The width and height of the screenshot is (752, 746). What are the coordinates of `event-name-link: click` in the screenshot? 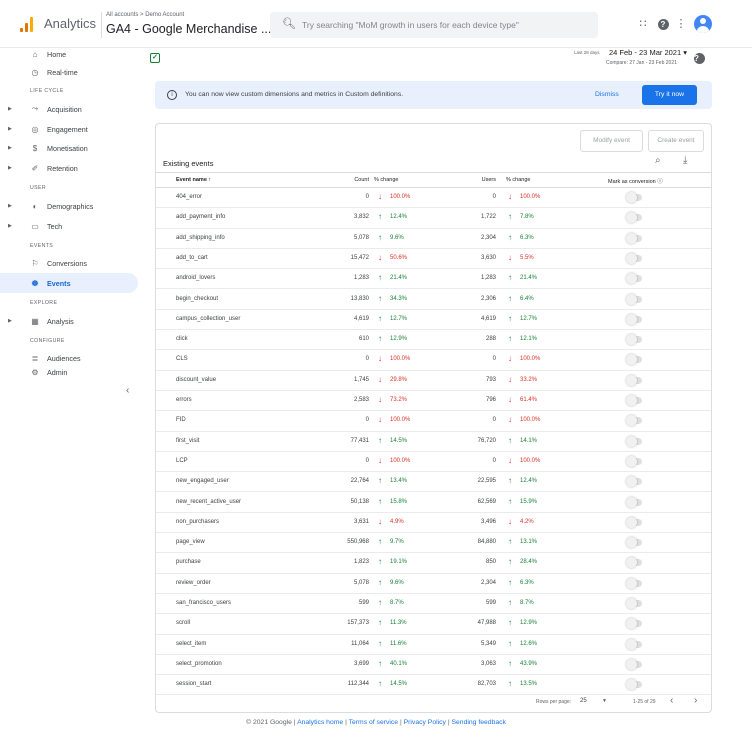 It's located at (182, 339).